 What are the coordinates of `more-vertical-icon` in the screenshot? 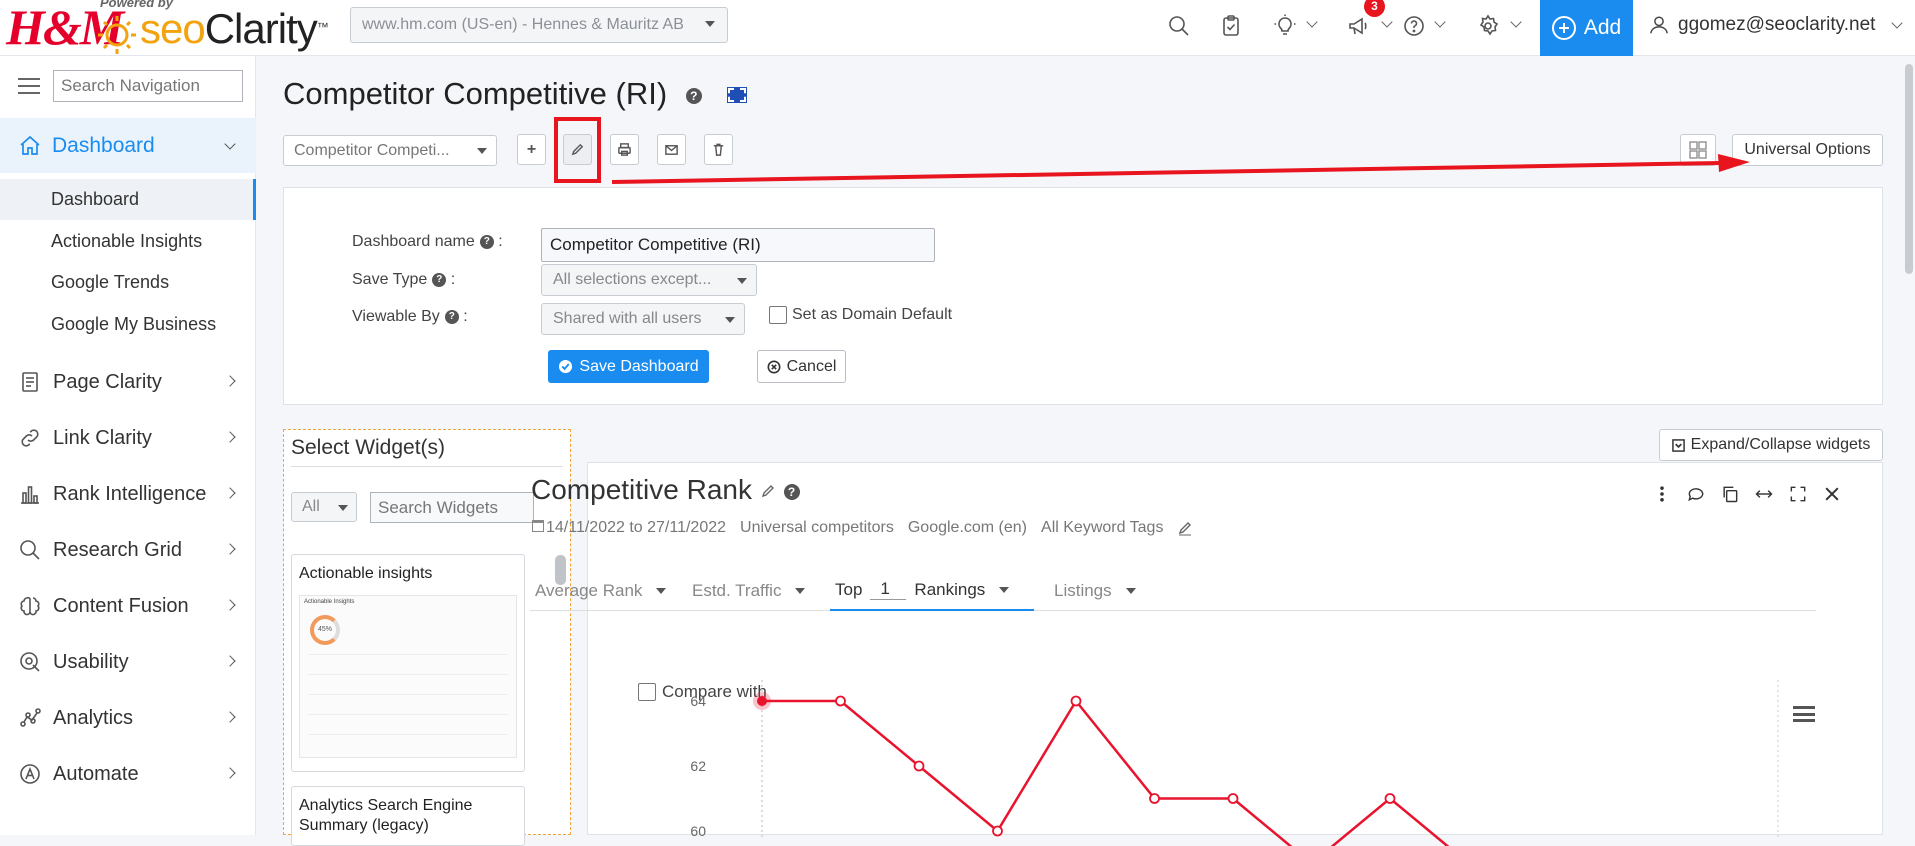 It's located at (1662, 494).